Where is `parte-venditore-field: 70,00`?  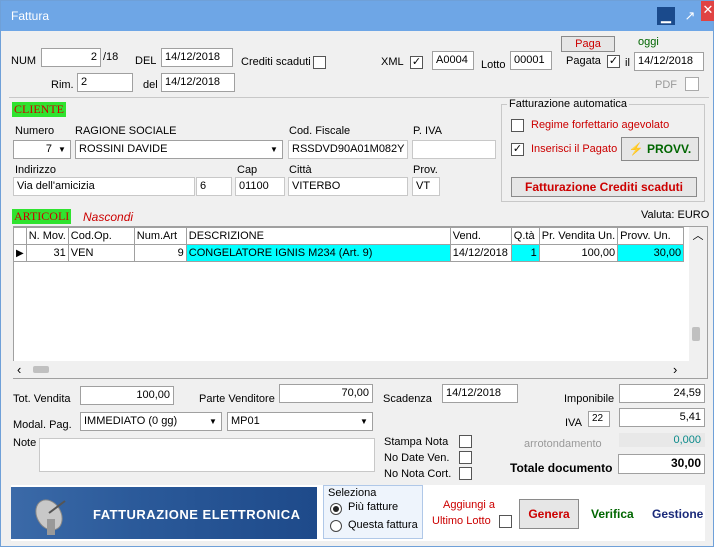
parte-venditore-field: 70,00 is located at coordinates (326, 393).